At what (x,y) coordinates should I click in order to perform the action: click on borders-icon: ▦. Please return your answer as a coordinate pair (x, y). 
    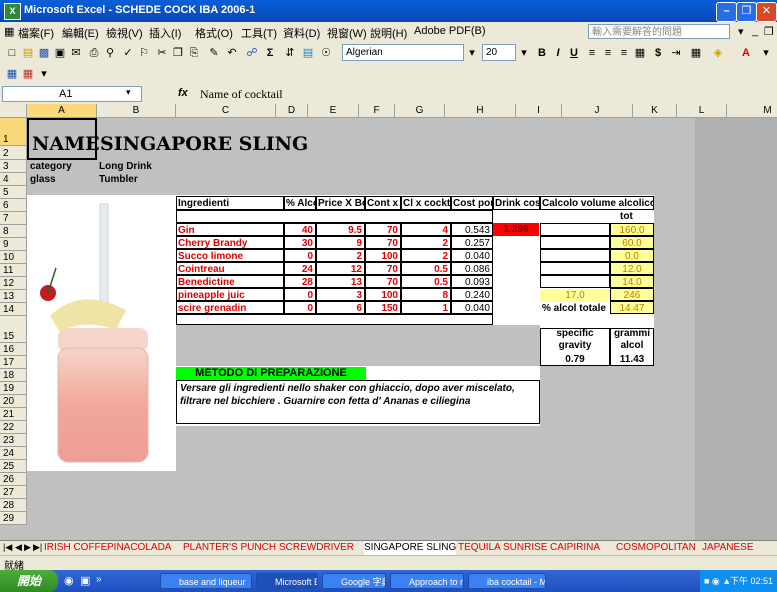
    Looking at the image, I should click on (696, 53).